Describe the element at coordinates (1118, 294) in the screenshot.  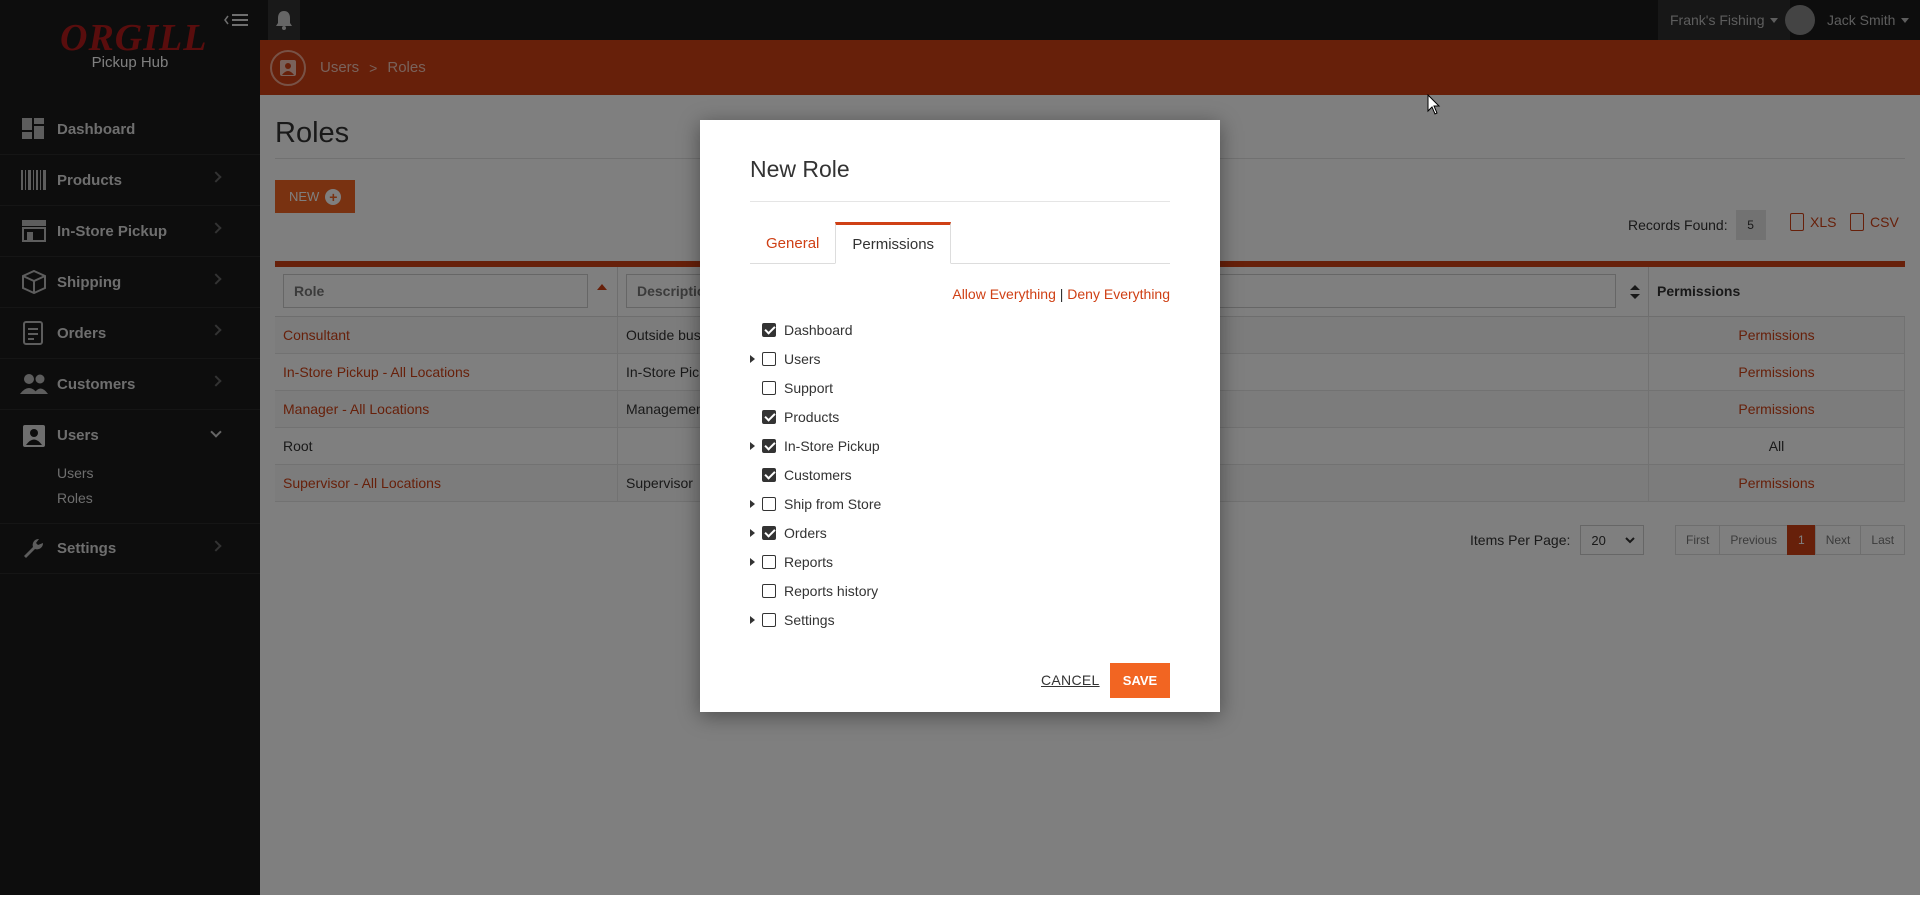
I see `deny-everything-link: Deny Everything` at that location.